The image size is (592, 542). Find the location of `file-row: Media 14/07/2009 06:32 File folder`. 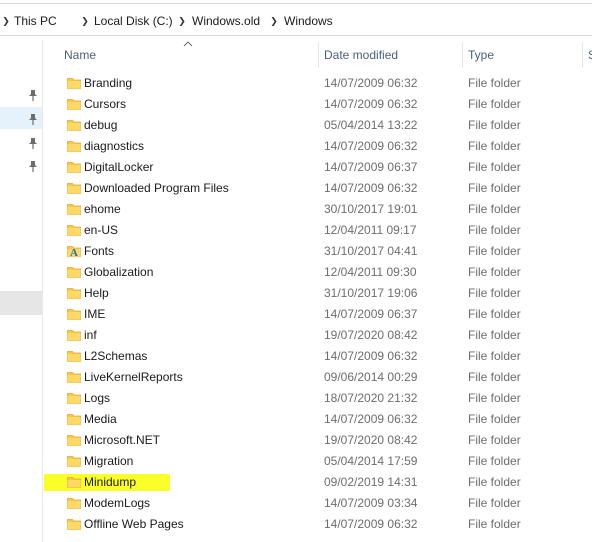

file-row: Media 14/07/2009 06:32 File folder is located at coordinates (326, 419).